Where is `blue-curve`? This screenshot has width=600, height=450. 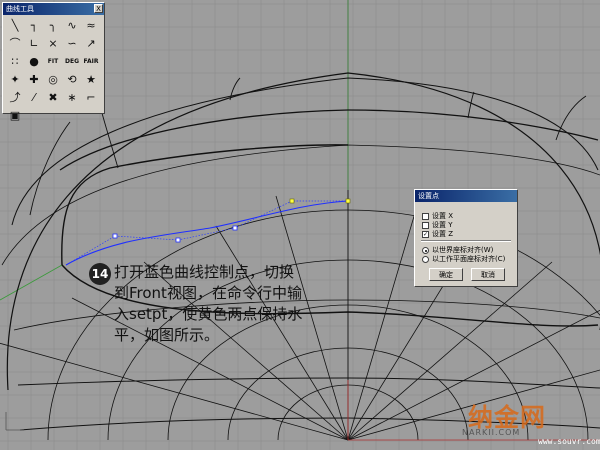
blue-curve is located at coordinates (207, 233).